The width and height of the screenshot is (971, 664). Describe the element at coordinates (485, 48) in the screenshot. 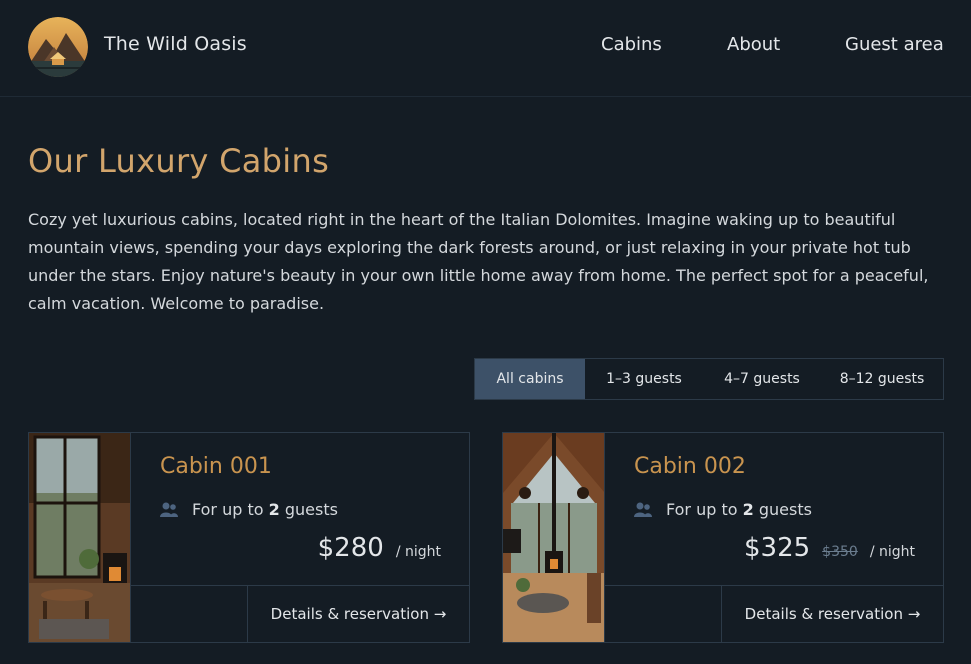

I see `site-header: The Wild Oasis Cabins About Guest area` at that location.